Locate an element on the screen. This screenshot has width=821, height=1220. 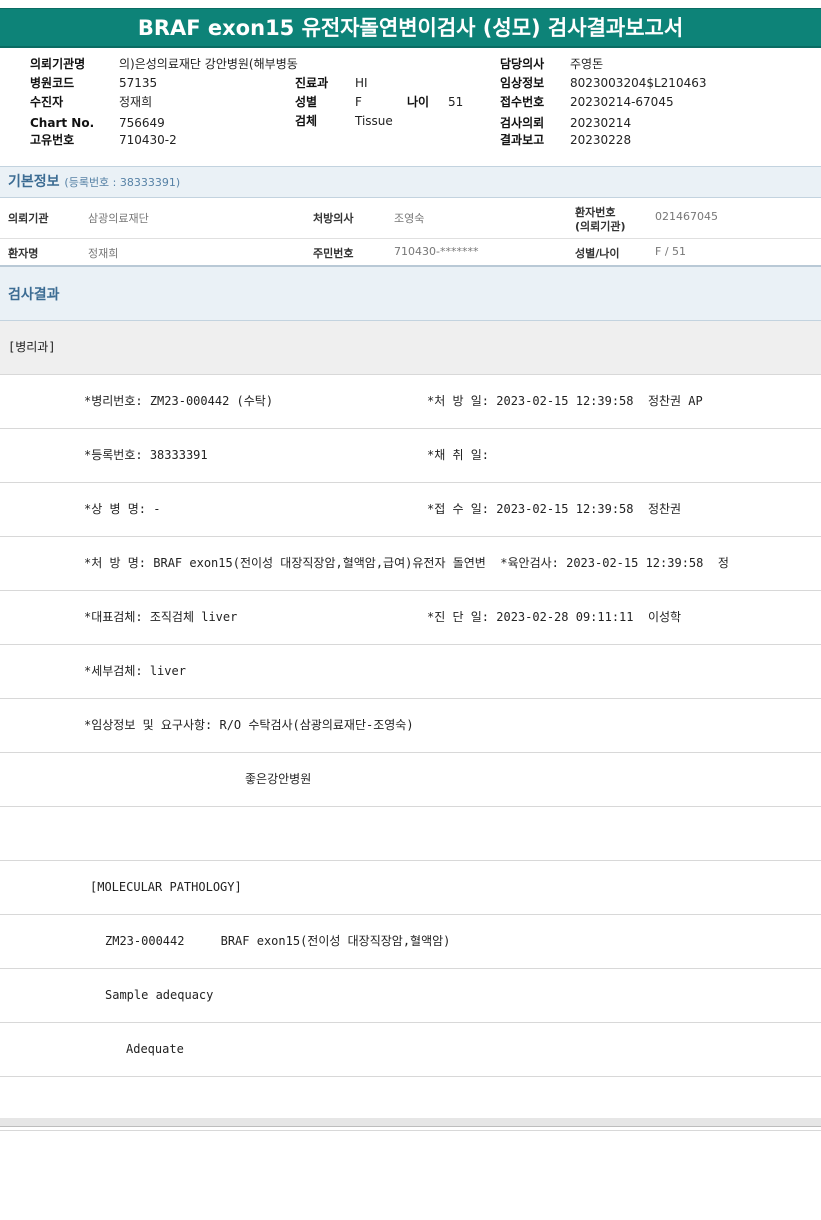
doctor-value: 주영돈 is located at coordinates (587, 64).